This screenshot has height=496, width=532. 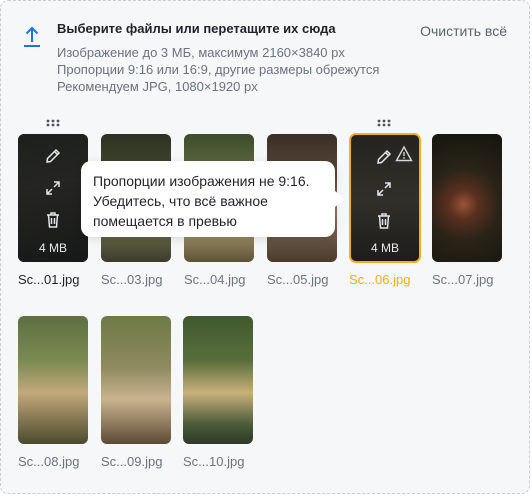 What do you see at coordinates (32, 37) in the screenshot?
I see `upload-icon` at bounding box center [32, 37].